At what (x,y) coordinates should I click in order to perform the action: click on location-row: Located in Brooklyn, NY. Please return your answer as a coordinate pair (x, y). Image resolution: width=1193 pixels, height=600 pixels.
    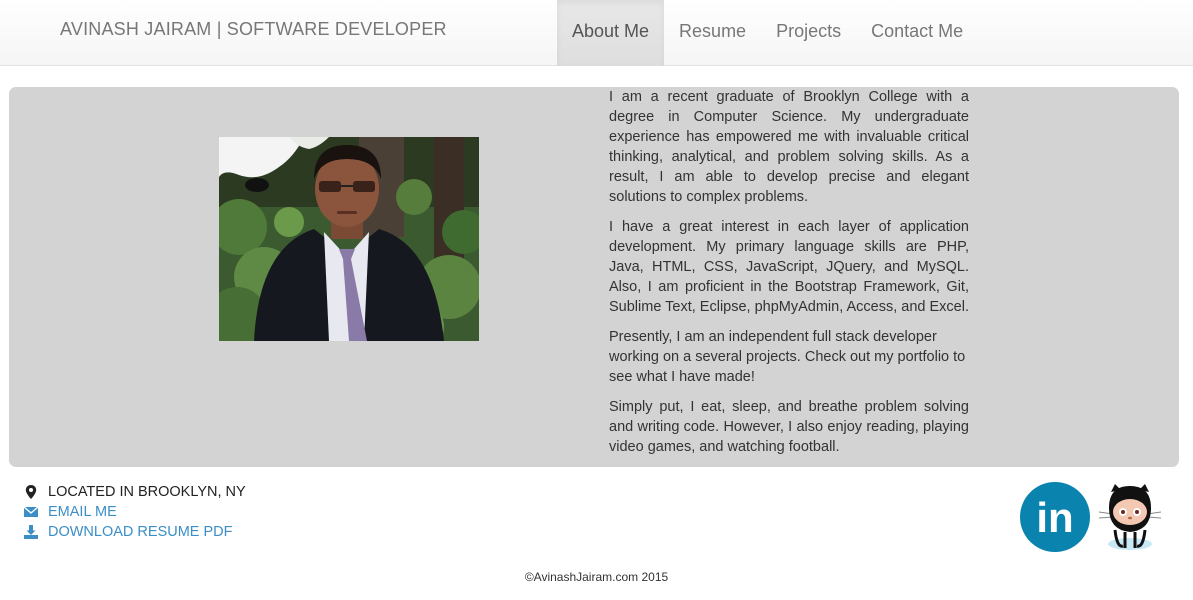
    Looking at the image, I should click on (135, 492).